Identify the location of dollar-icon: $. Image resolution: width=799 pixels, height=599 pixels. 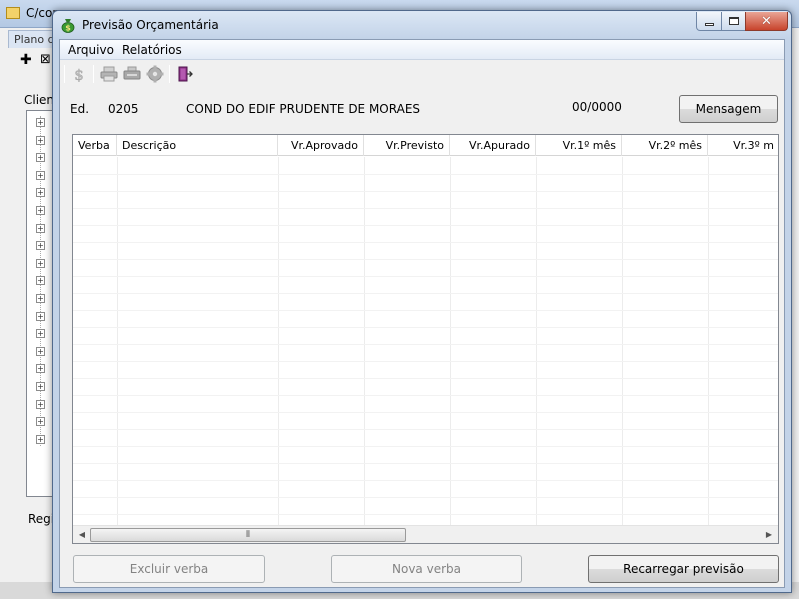
(79, 74).